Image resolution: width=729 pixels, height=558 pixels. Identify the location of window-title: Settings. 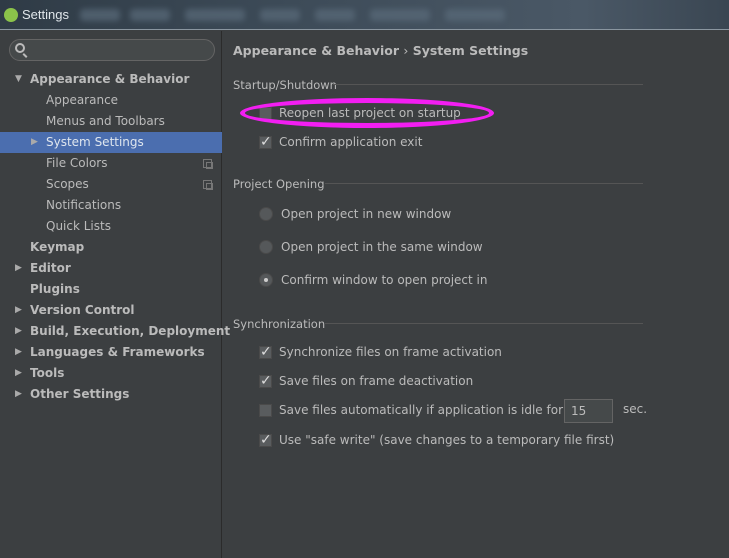
(45, 14).